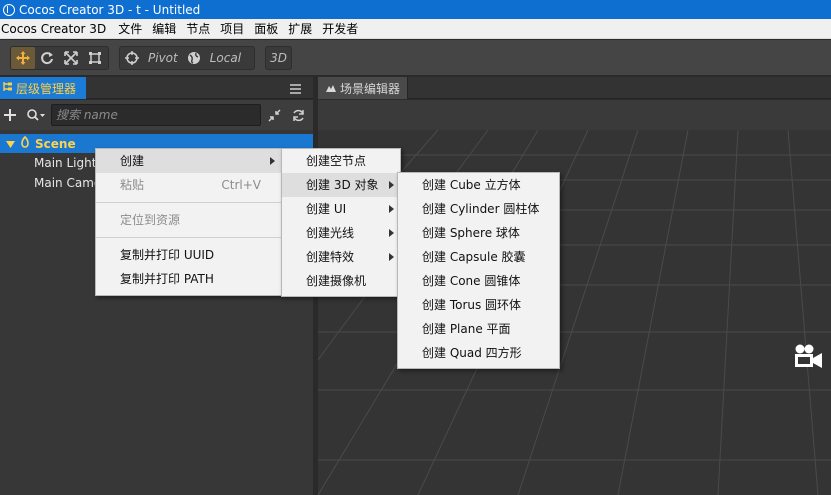  Describe the element at coordinates (274, 117) in the screenshot. I see `collapse-all-icon` at that location.